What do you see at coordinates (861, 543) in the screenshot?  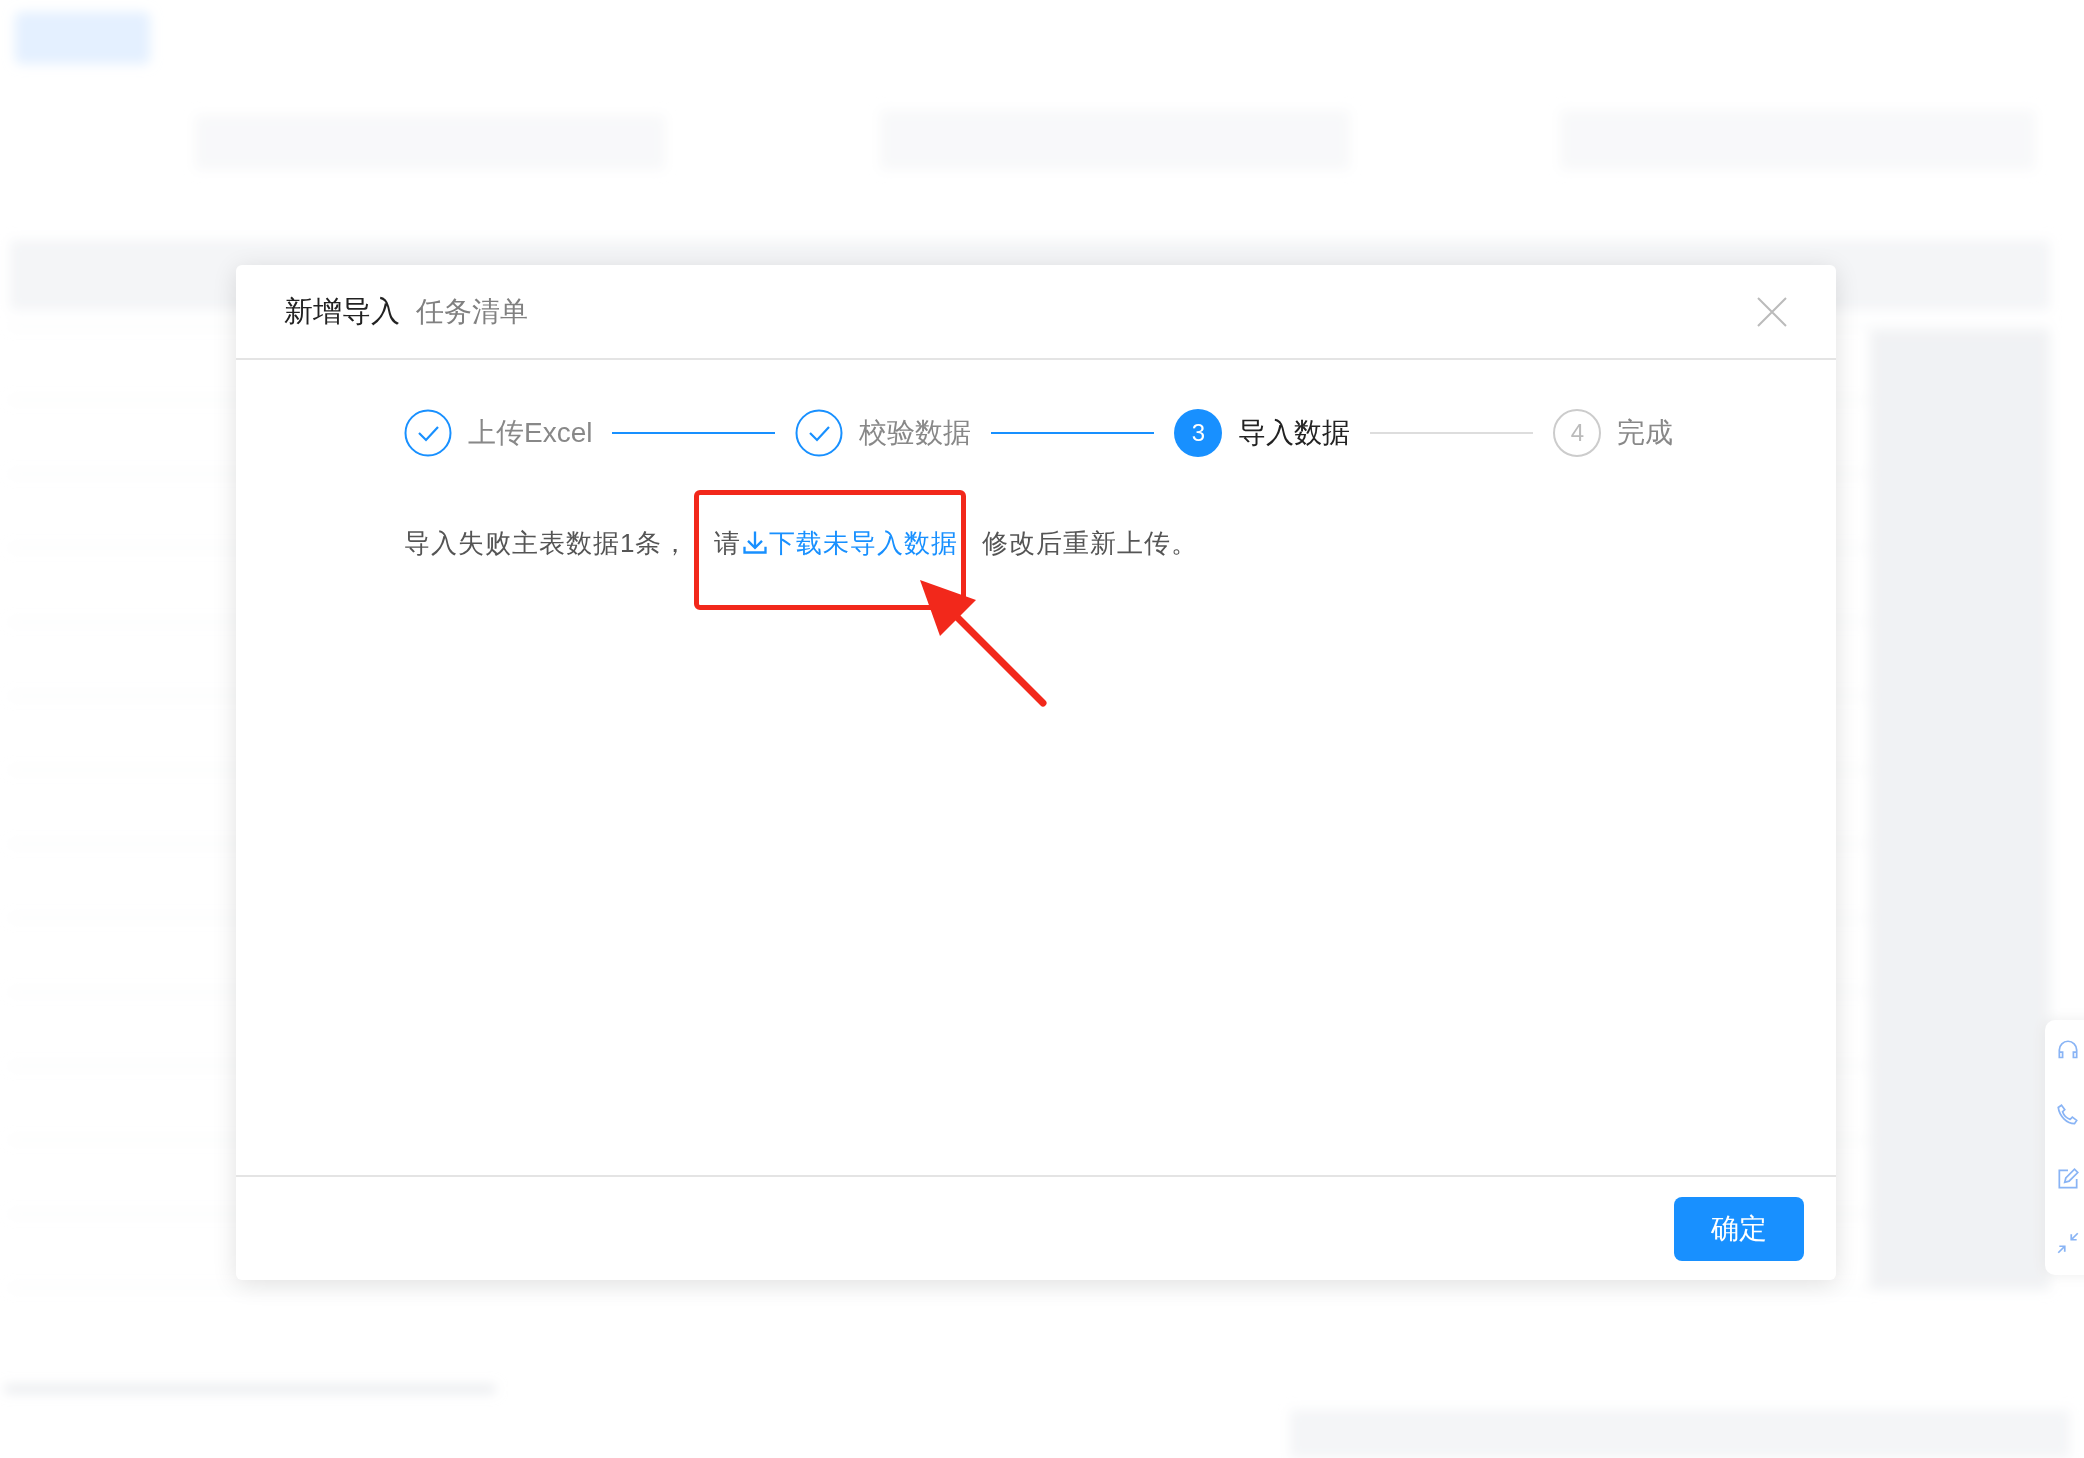 I see `download-link: 下载未导入数据` at bounding box center [861, 543].